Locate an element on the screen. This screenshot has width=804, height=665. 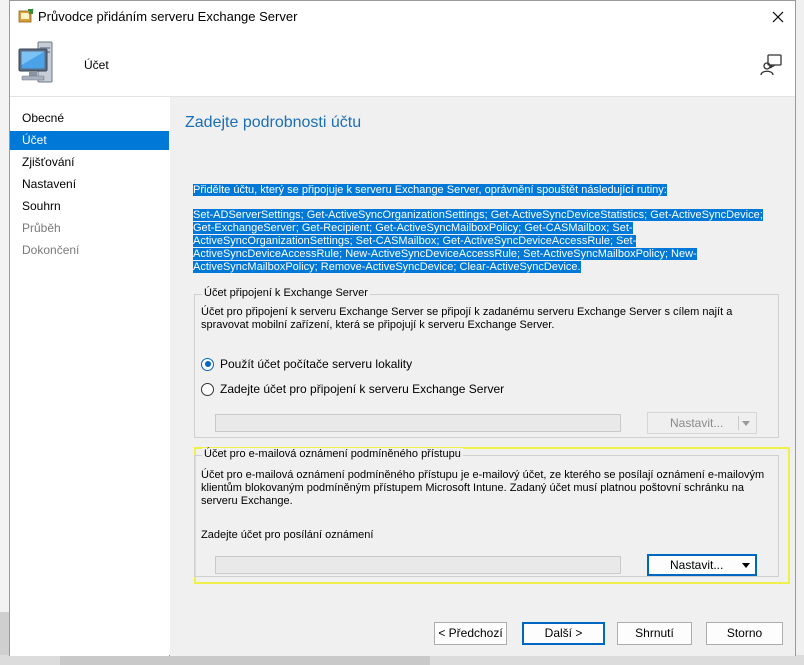
step-nastaveni: Nastavení is located at coordinates (89, 184).